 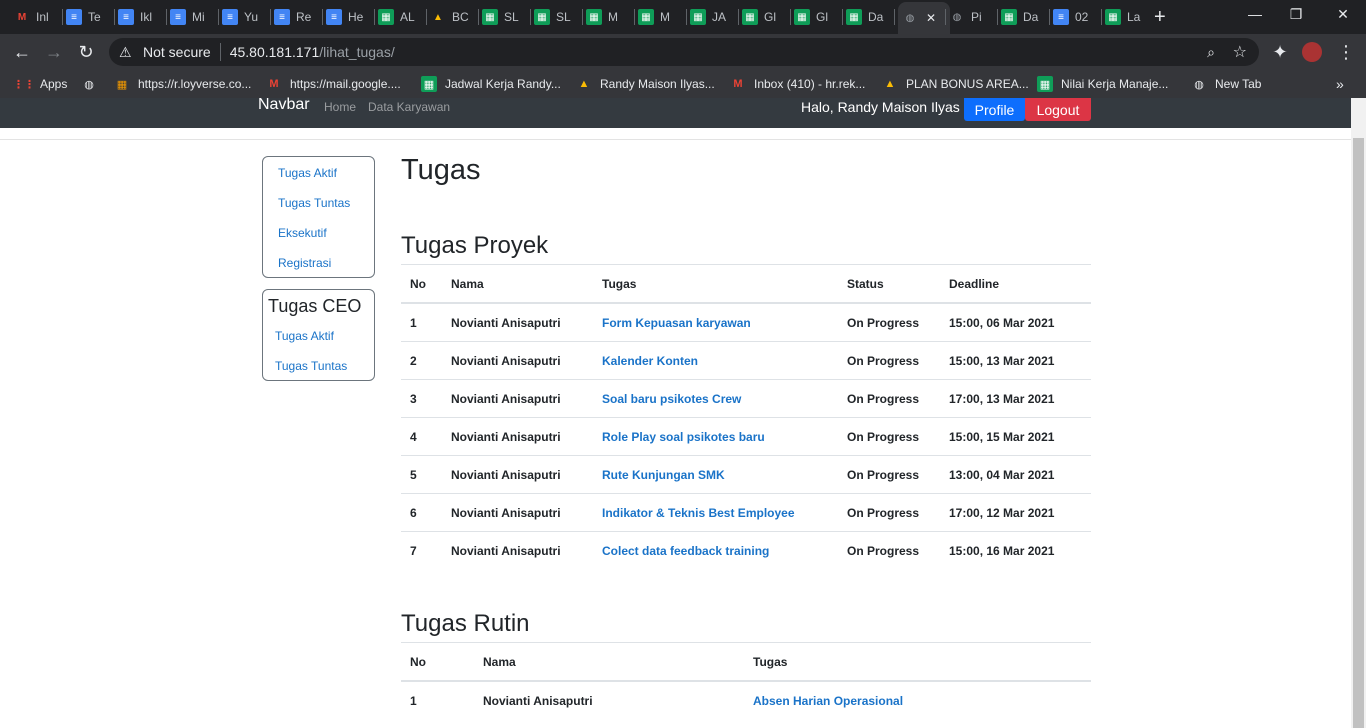 I want to click on sidebar-item-tugas-aktif: Tugas Aktif, so click(x=307, y=173).